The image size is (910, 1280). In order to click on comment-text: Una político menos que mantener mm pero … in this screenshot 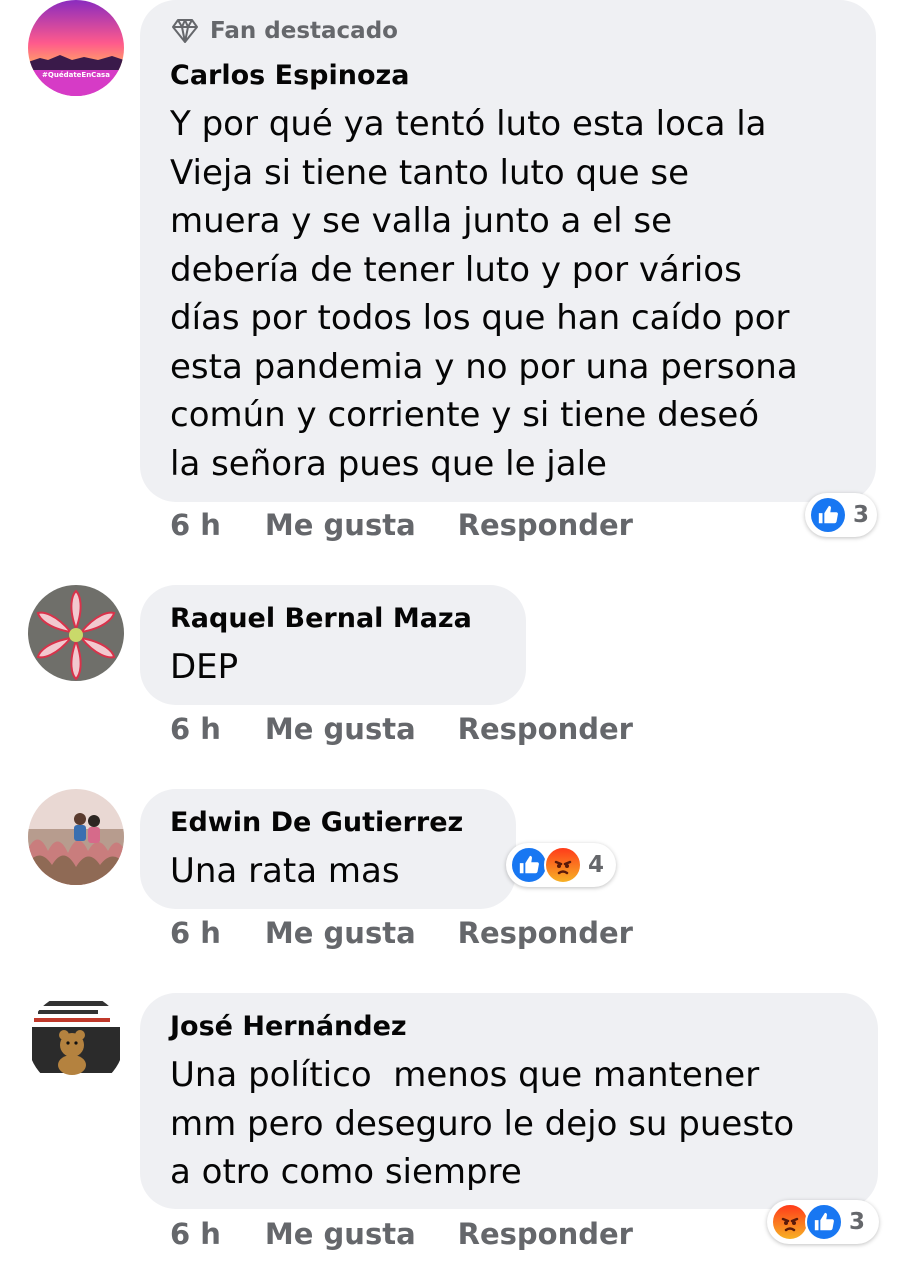, I will do `click(482, 1123)`.